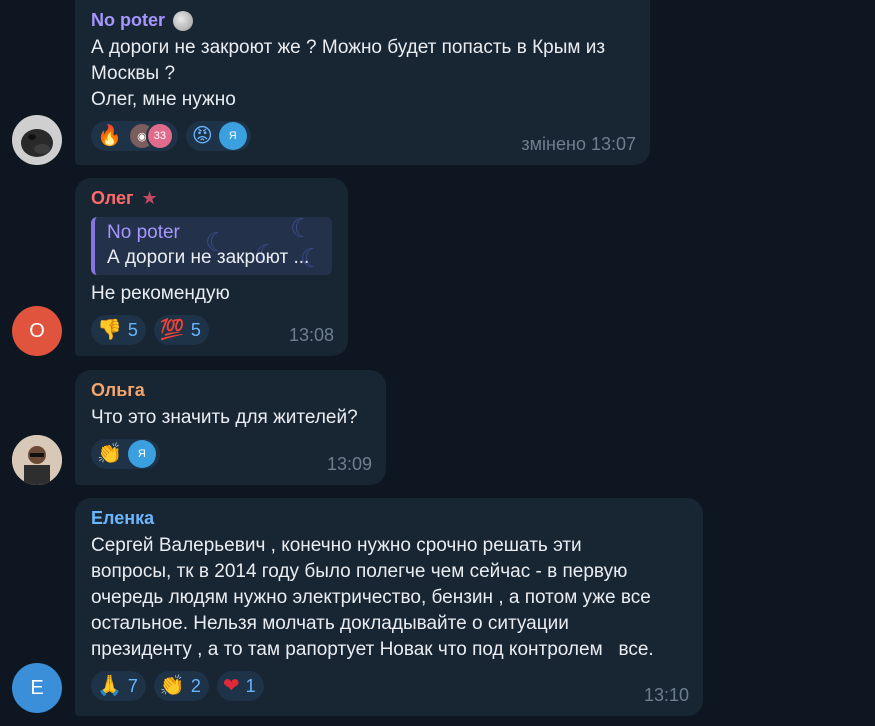 Image resolution: width=875 pixels, height=726 pixels. Describe the element at coordinates (172, 330) in the screenshot. I see `hundred-points-icon: 💯` at that location.